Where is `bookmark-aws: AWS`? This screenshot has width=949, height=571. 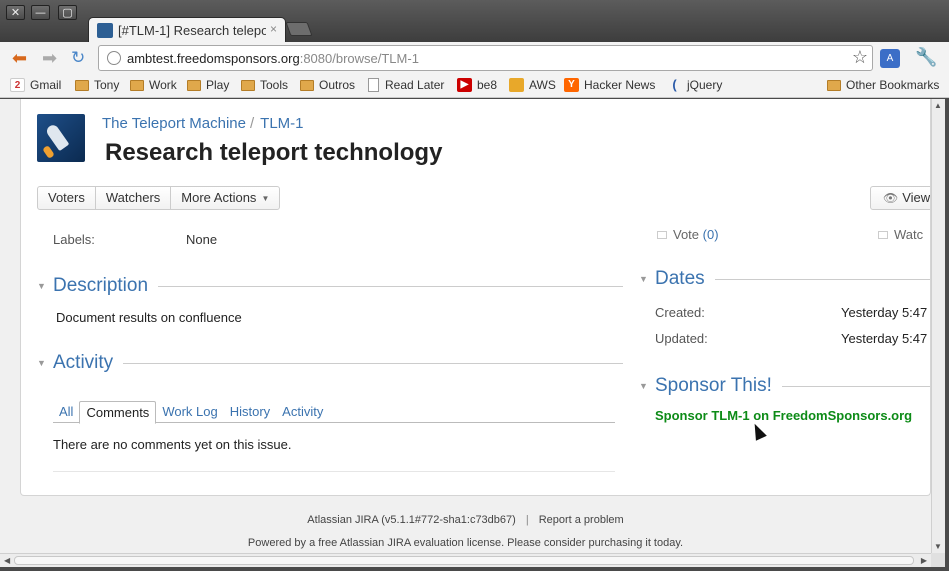
bookmark-aws: AWS is located at coordinates (532, 85).